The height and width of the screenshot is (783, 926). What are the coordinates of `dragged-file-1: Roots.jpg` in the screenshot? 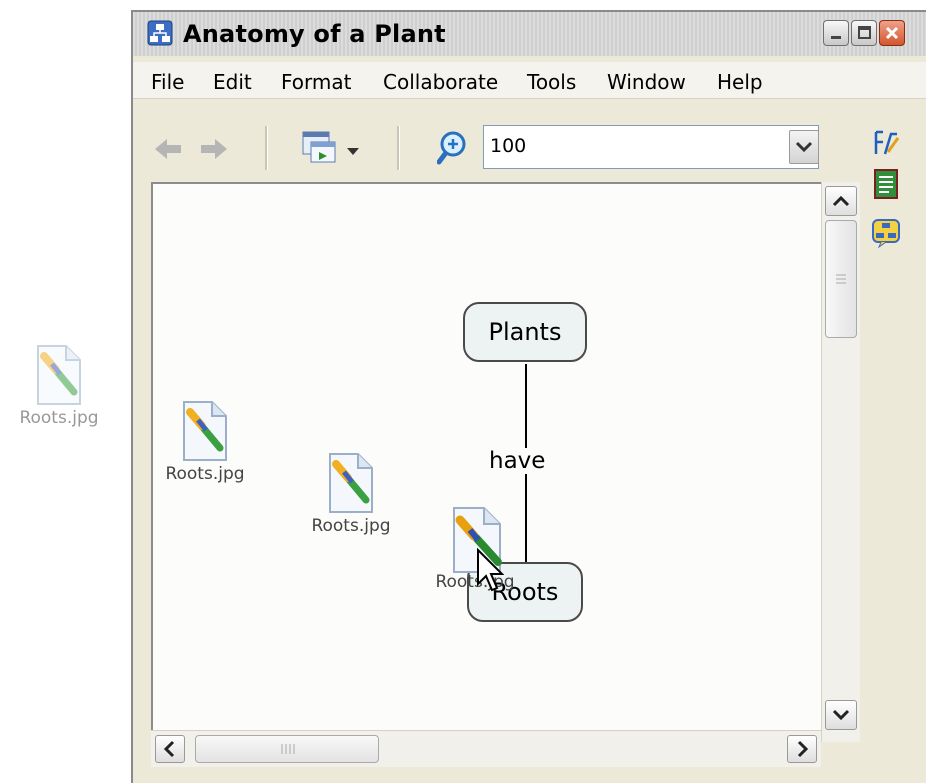 It's located at (205, 442).